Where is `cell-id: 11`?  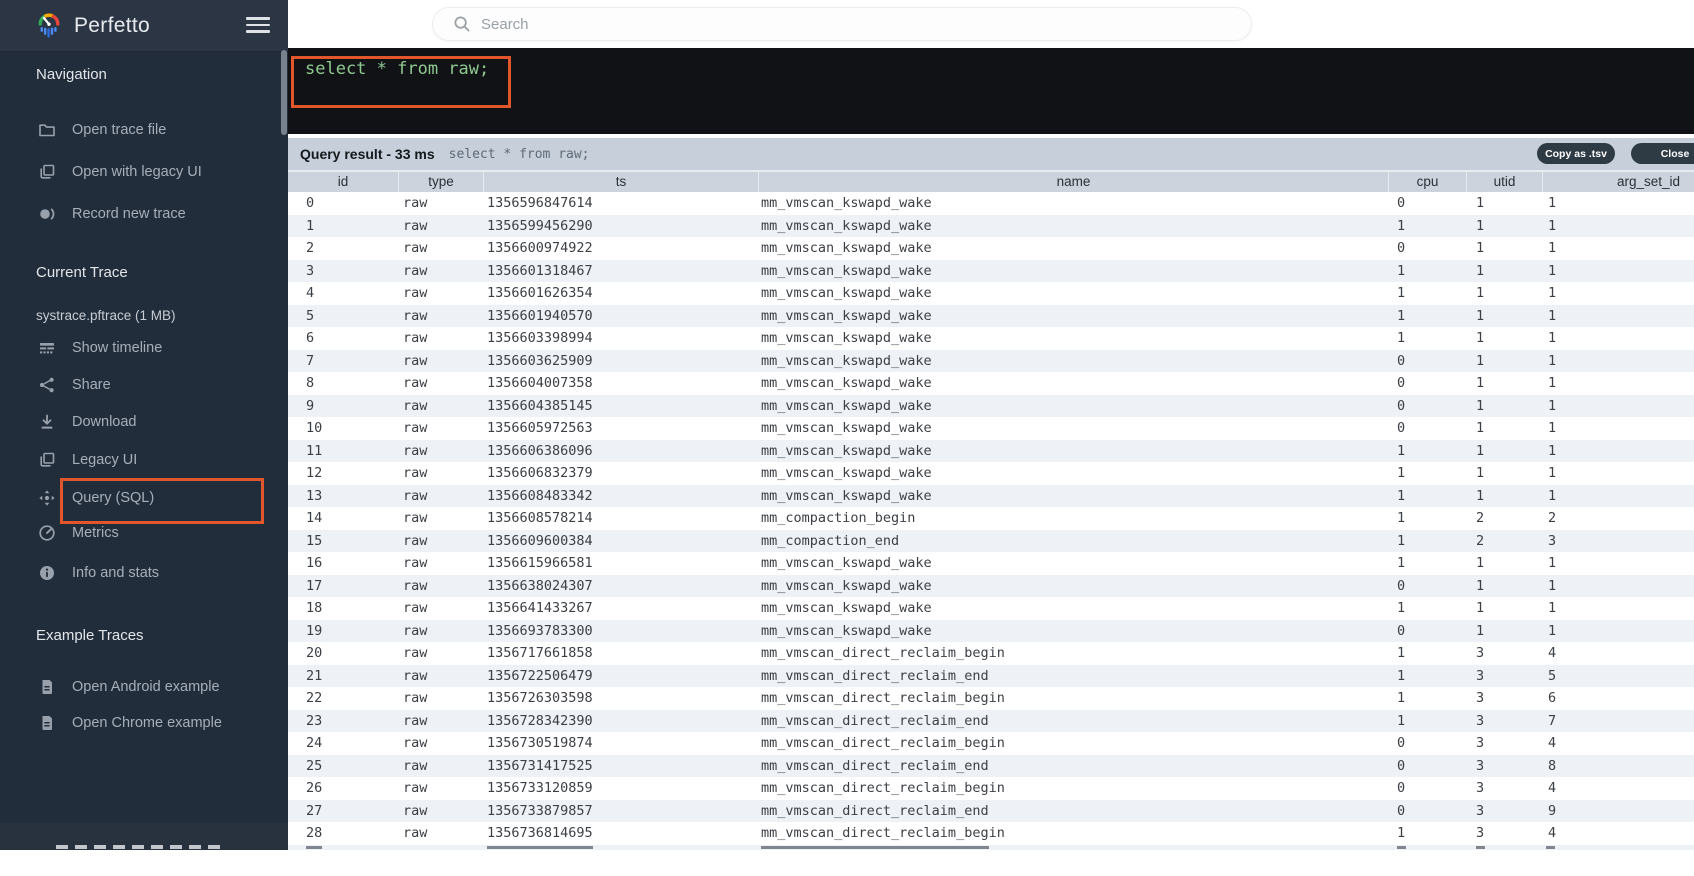 cell-id: 11 is located at coordinates (314, 450).